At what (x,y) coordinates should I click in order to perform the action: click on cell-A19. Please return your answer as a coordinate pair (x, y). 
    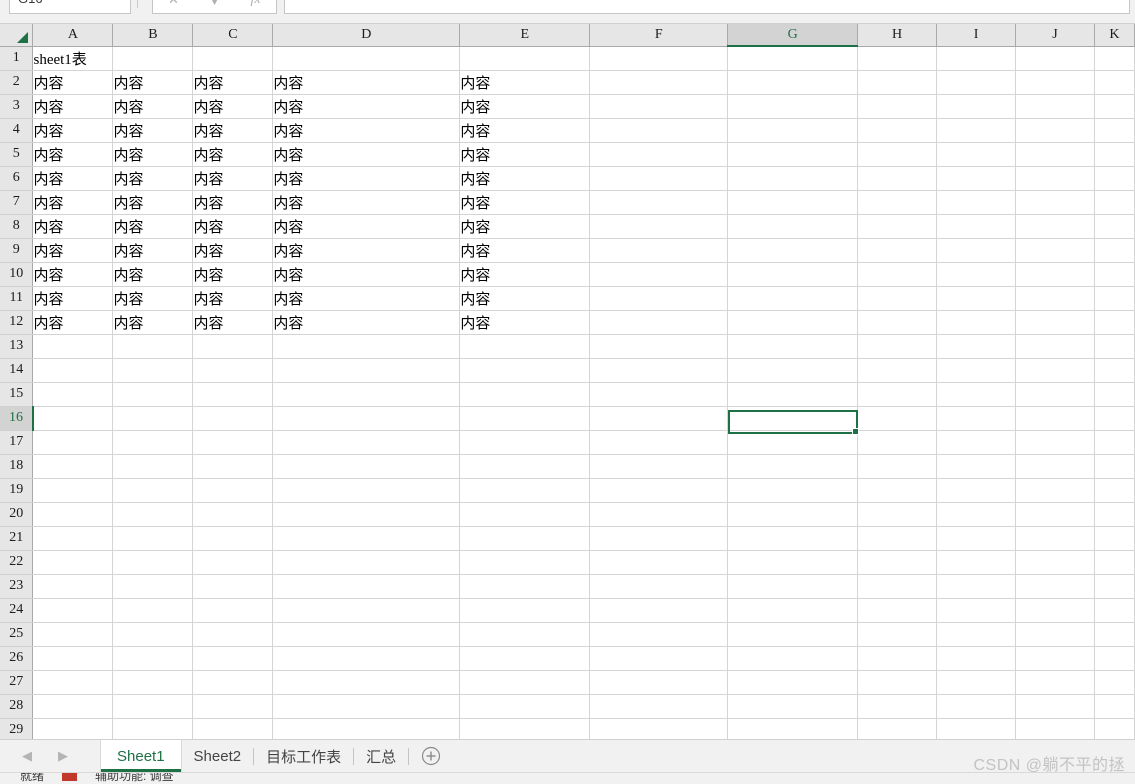
    Looking at the image, I should click on (73, 490).